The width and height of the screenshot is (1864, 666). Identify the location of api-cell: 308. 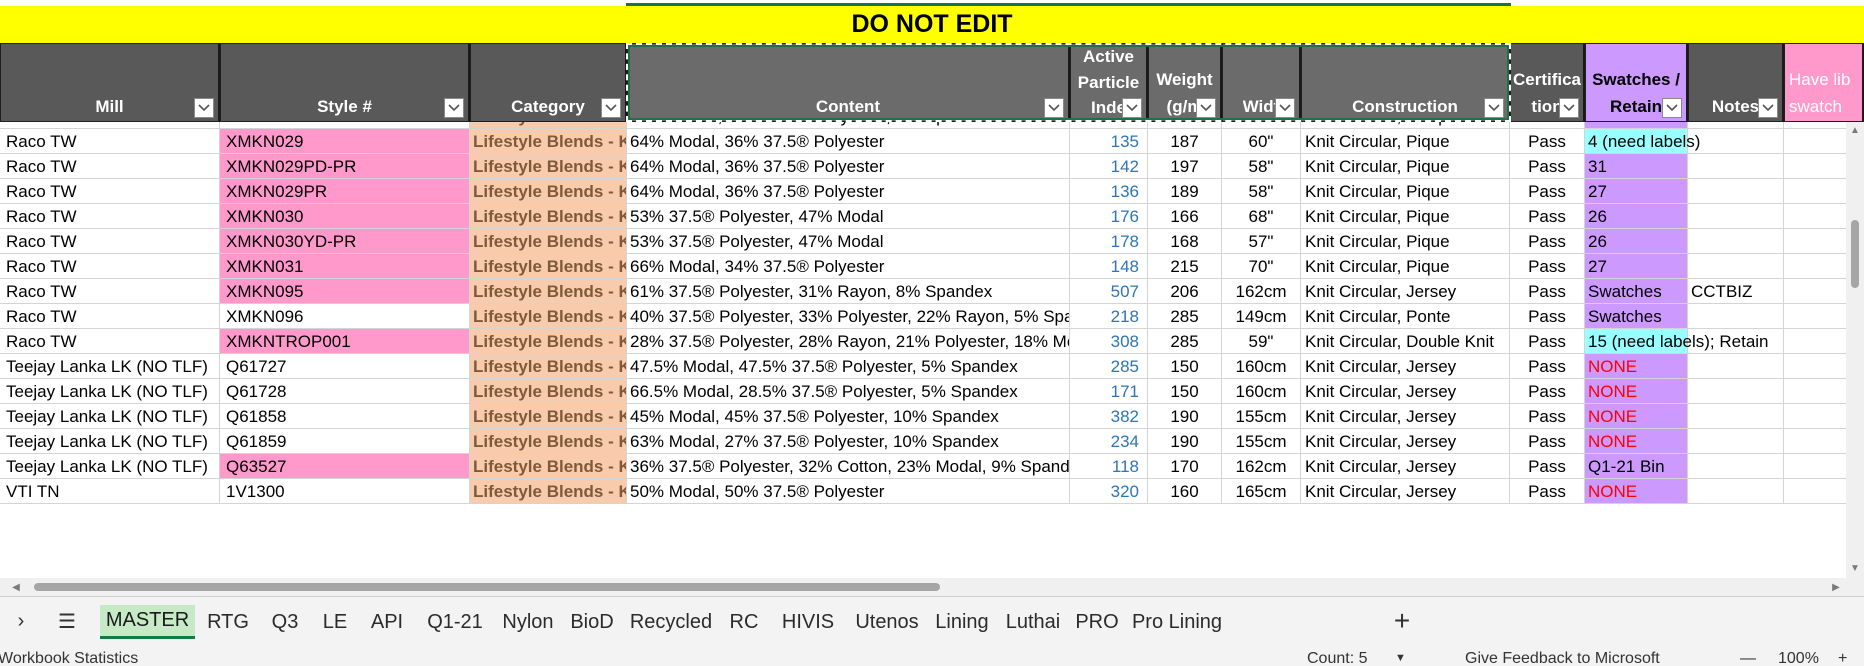
(1109, 341).